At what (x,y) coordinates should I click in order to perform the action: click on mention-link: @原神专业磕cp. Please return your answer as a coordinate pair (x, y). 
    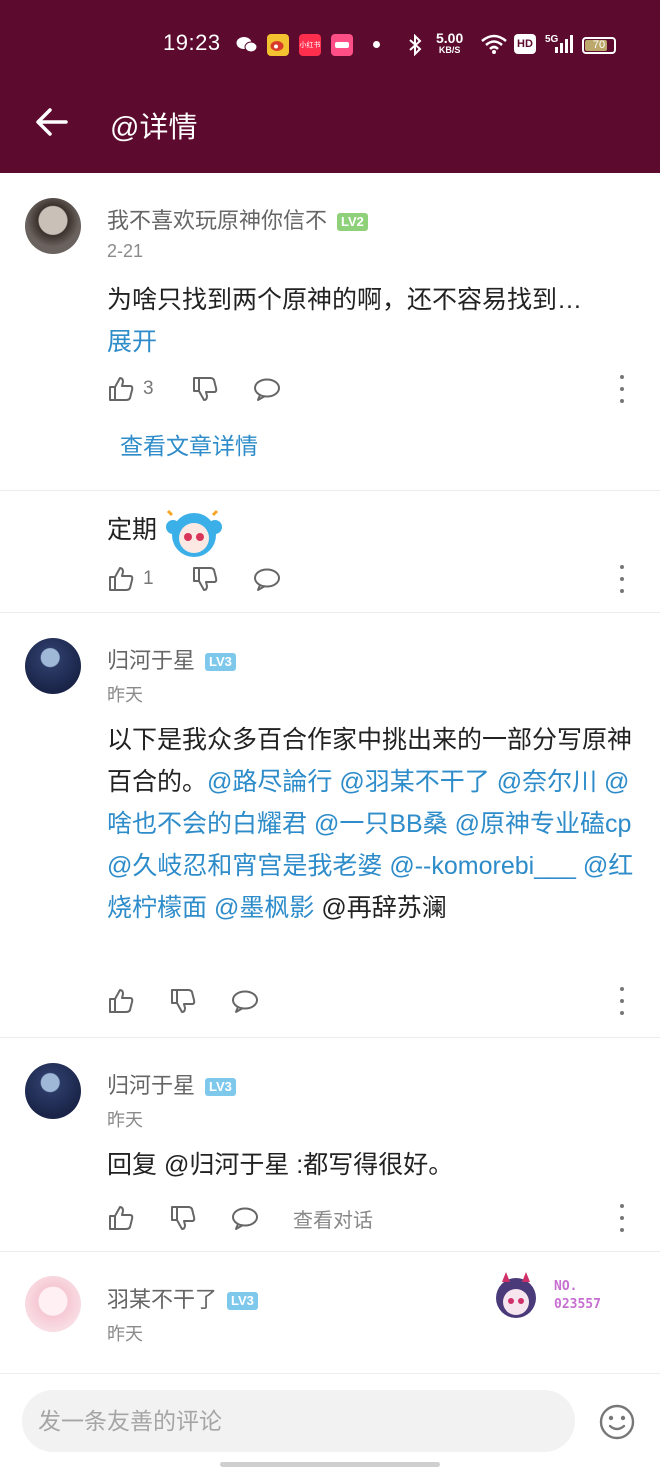
    Looking at the image, I should click on (543, 824).